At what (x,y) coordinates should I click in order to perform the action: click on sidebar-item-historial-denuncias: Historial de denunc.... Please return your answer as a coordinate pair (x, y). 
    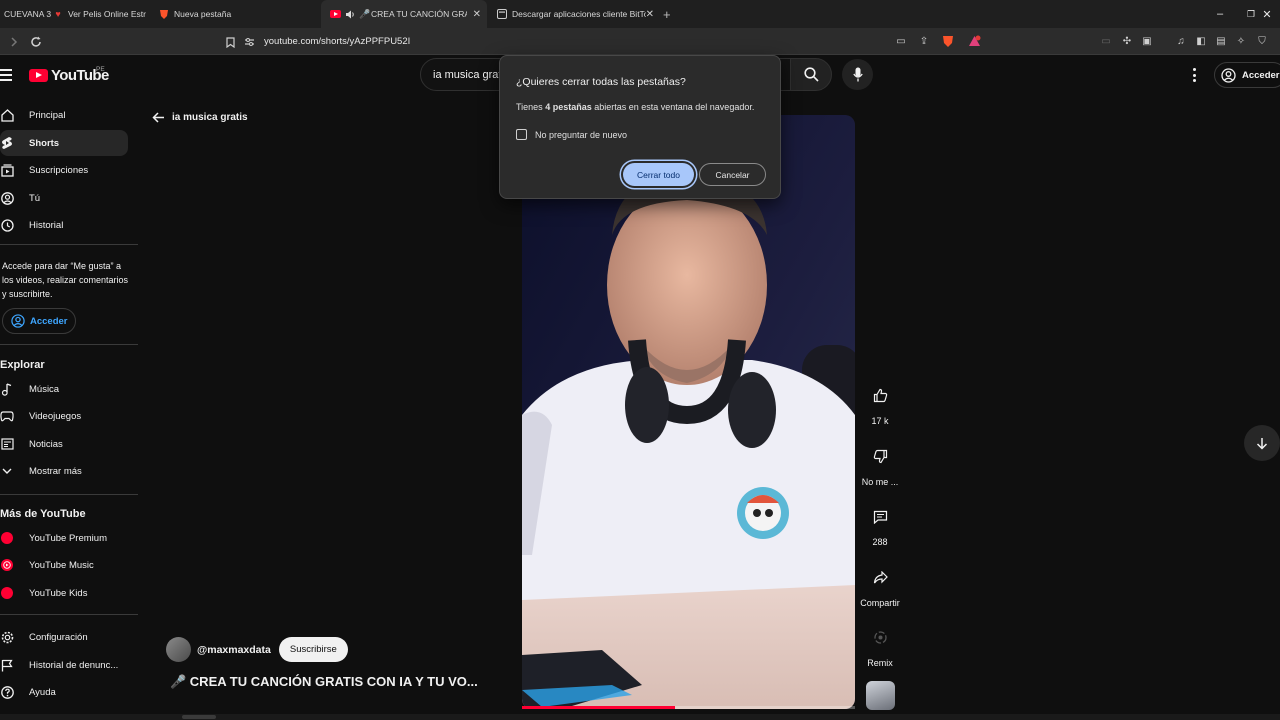
    Looking at the image, I should click on (64, 665).